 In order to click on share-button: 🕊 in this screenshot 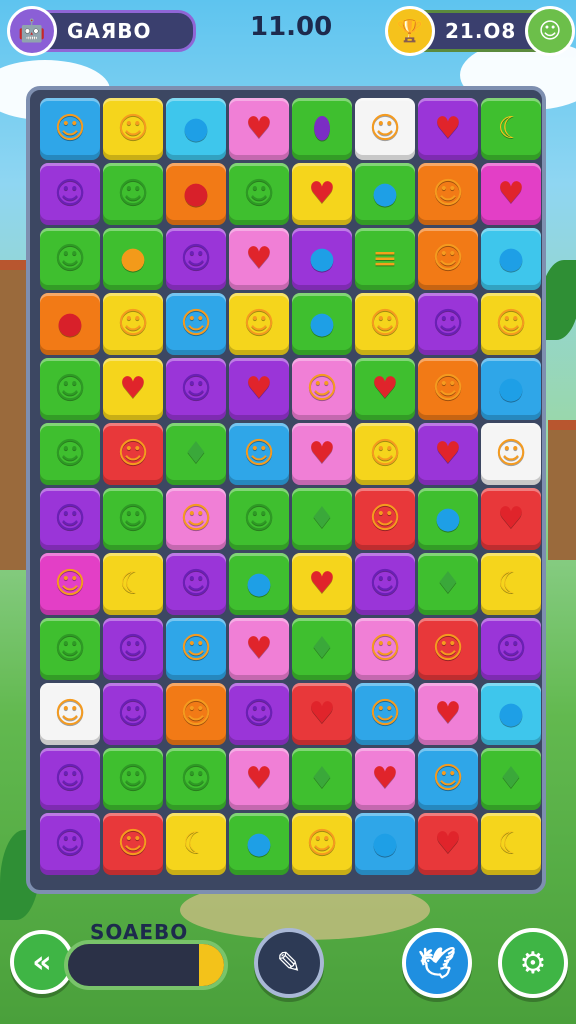, I will do `click(437, 963)`.